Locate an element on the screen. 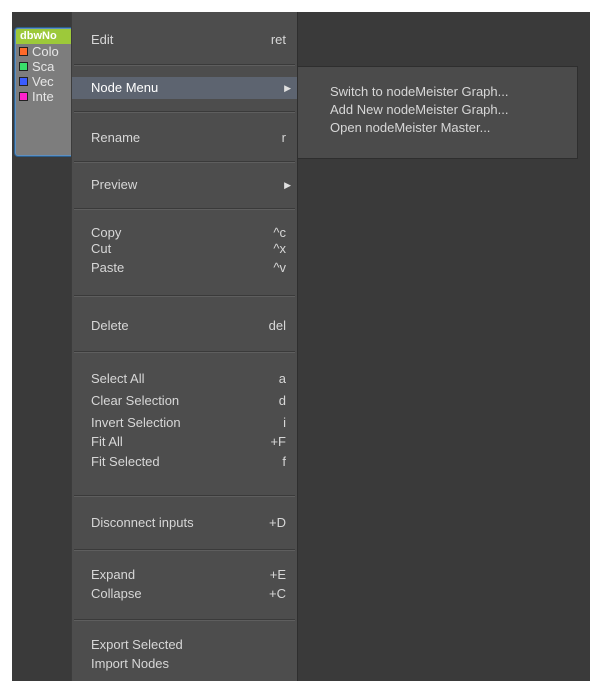 The width and height of the screenshot is (590, 681). menu-item-label: Disconnect inputs is located at coordinates (142, 522).